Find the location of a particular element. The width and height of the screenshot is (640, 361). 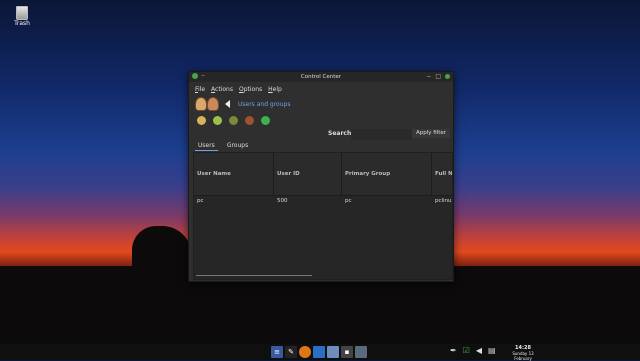

cell-full-name: pclinux is located at coordinates (444, 201).